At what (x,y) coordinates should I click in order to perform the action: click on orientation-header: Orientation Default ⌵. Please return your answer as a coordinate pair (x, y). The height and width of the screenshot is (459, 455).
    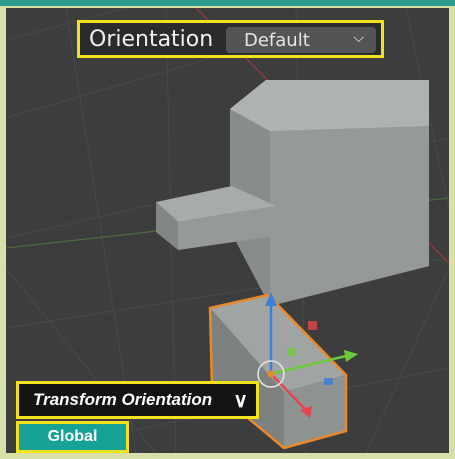
    Looking at the image, I should click on (230, 39).